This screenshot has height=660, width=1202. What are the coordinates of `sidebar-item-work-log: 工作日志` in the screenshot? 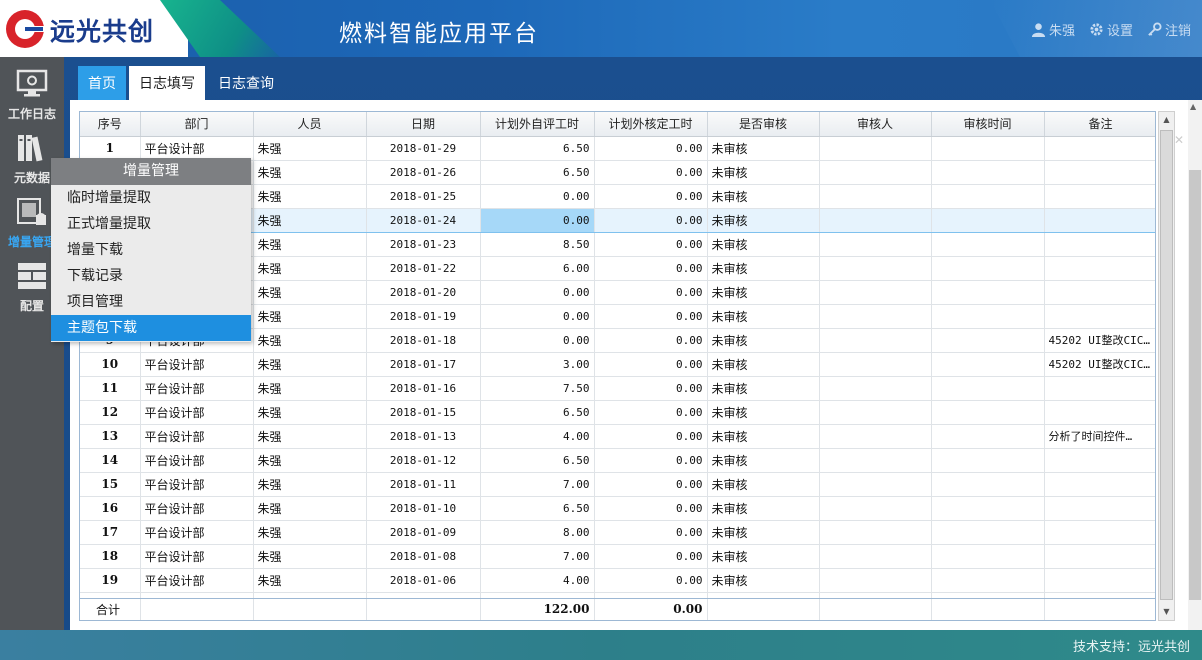 It's located at (32, 93).